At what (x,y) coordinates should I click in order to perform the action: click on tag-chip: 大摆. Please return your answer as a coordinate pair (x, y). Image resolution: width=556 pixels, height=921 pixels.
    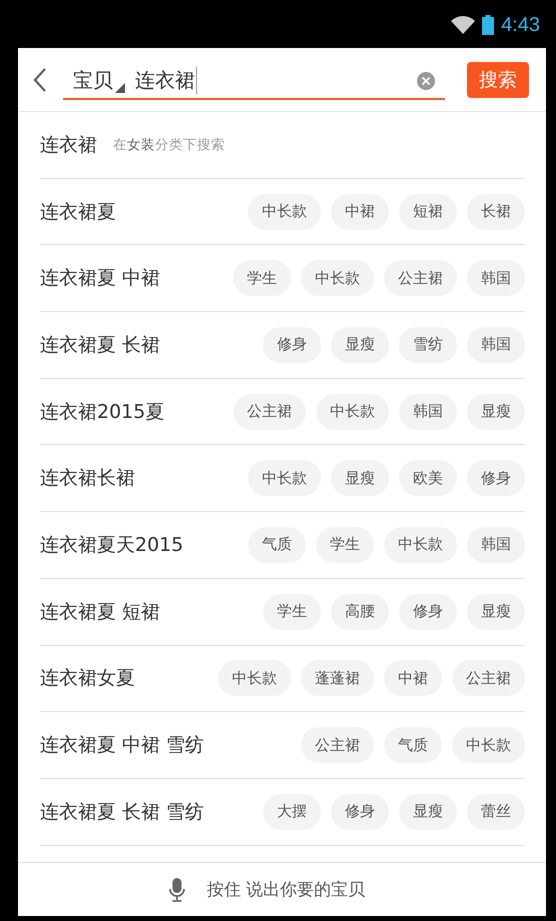
    Looking at the image, I should click on (292, 812).